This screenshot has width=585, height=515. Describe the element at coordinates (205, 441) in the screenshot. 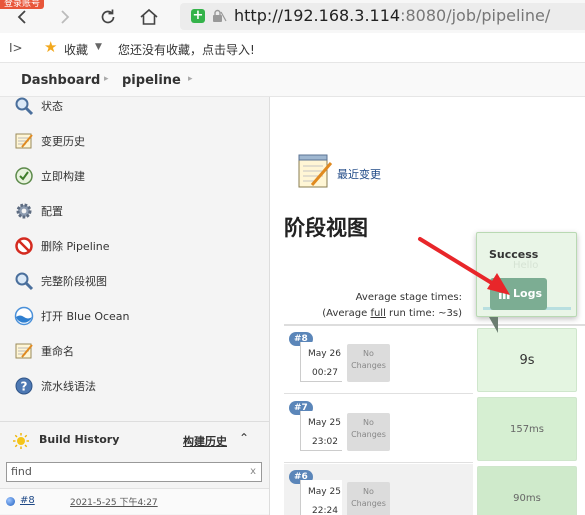

I see `build-history-link: 构建历史` at that location.